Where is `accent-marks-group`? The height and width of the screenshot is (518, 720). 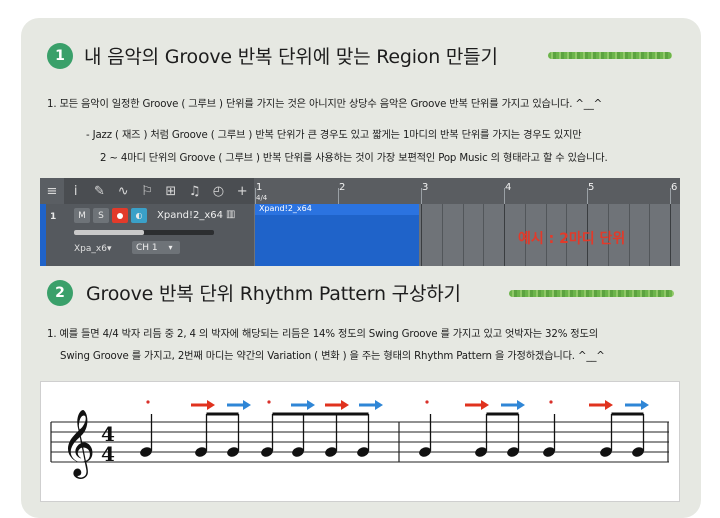 accent-marks-group is located at coordinates (397, 405).